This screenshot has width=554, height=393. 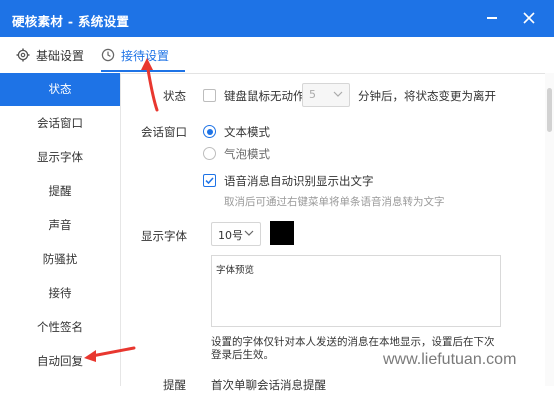 I want to click on idle-suffix-text: 分钟后，将状态变更为离开, so click(x=427, y=96).